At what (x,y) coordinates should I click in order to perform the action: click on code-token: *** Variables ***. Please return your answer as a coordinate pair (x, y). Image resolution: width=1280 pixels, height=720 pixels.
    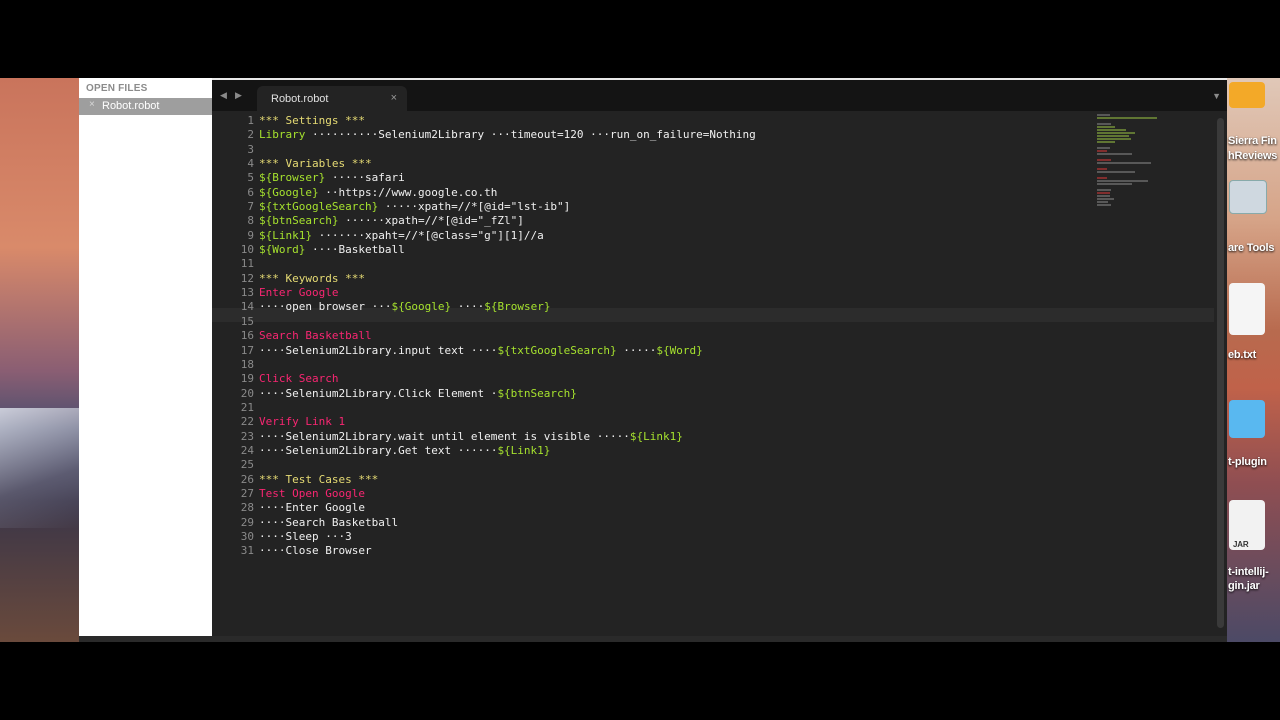
    Looking at the image, I should click on (315, 164).